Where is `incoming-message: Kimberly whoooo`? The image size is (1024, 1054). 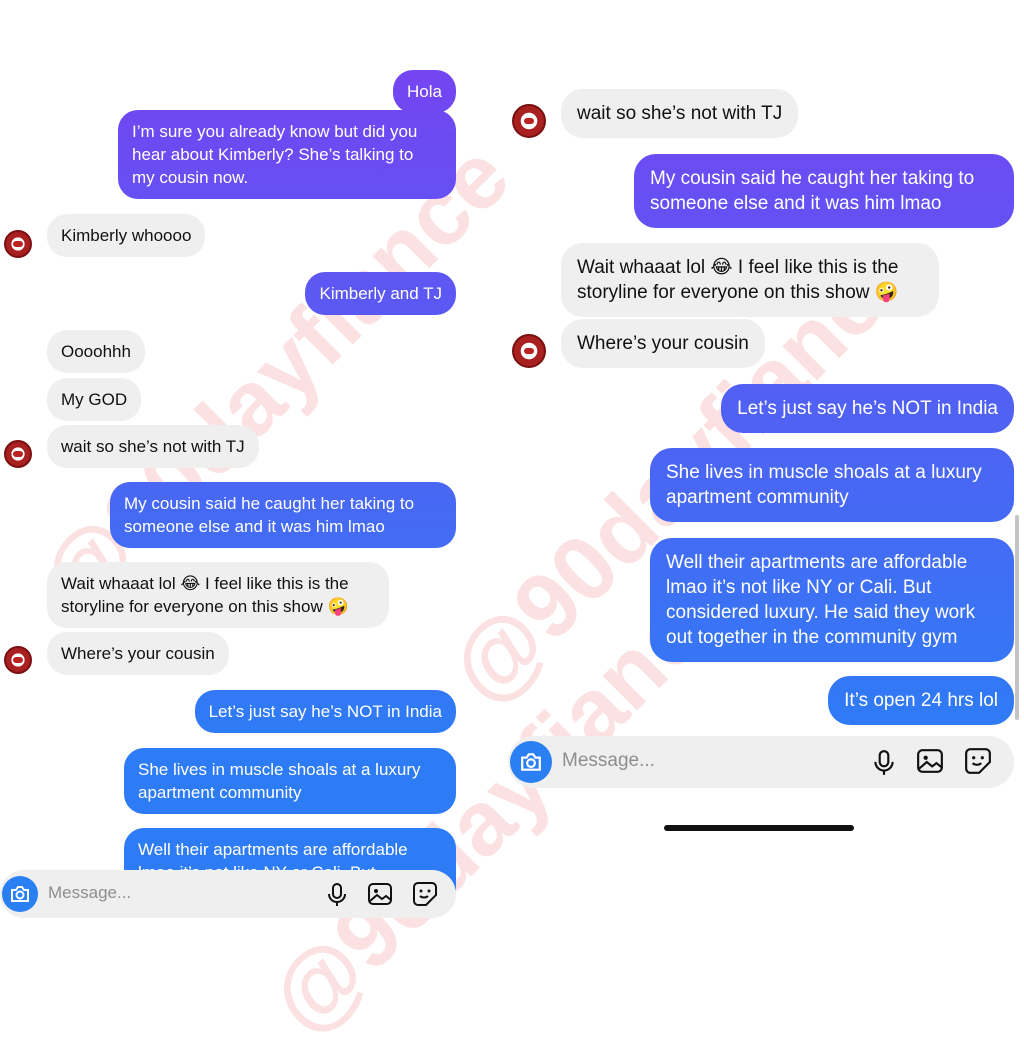 incoming-message: Kimberly whoooo is located at coordinates (126, 235).